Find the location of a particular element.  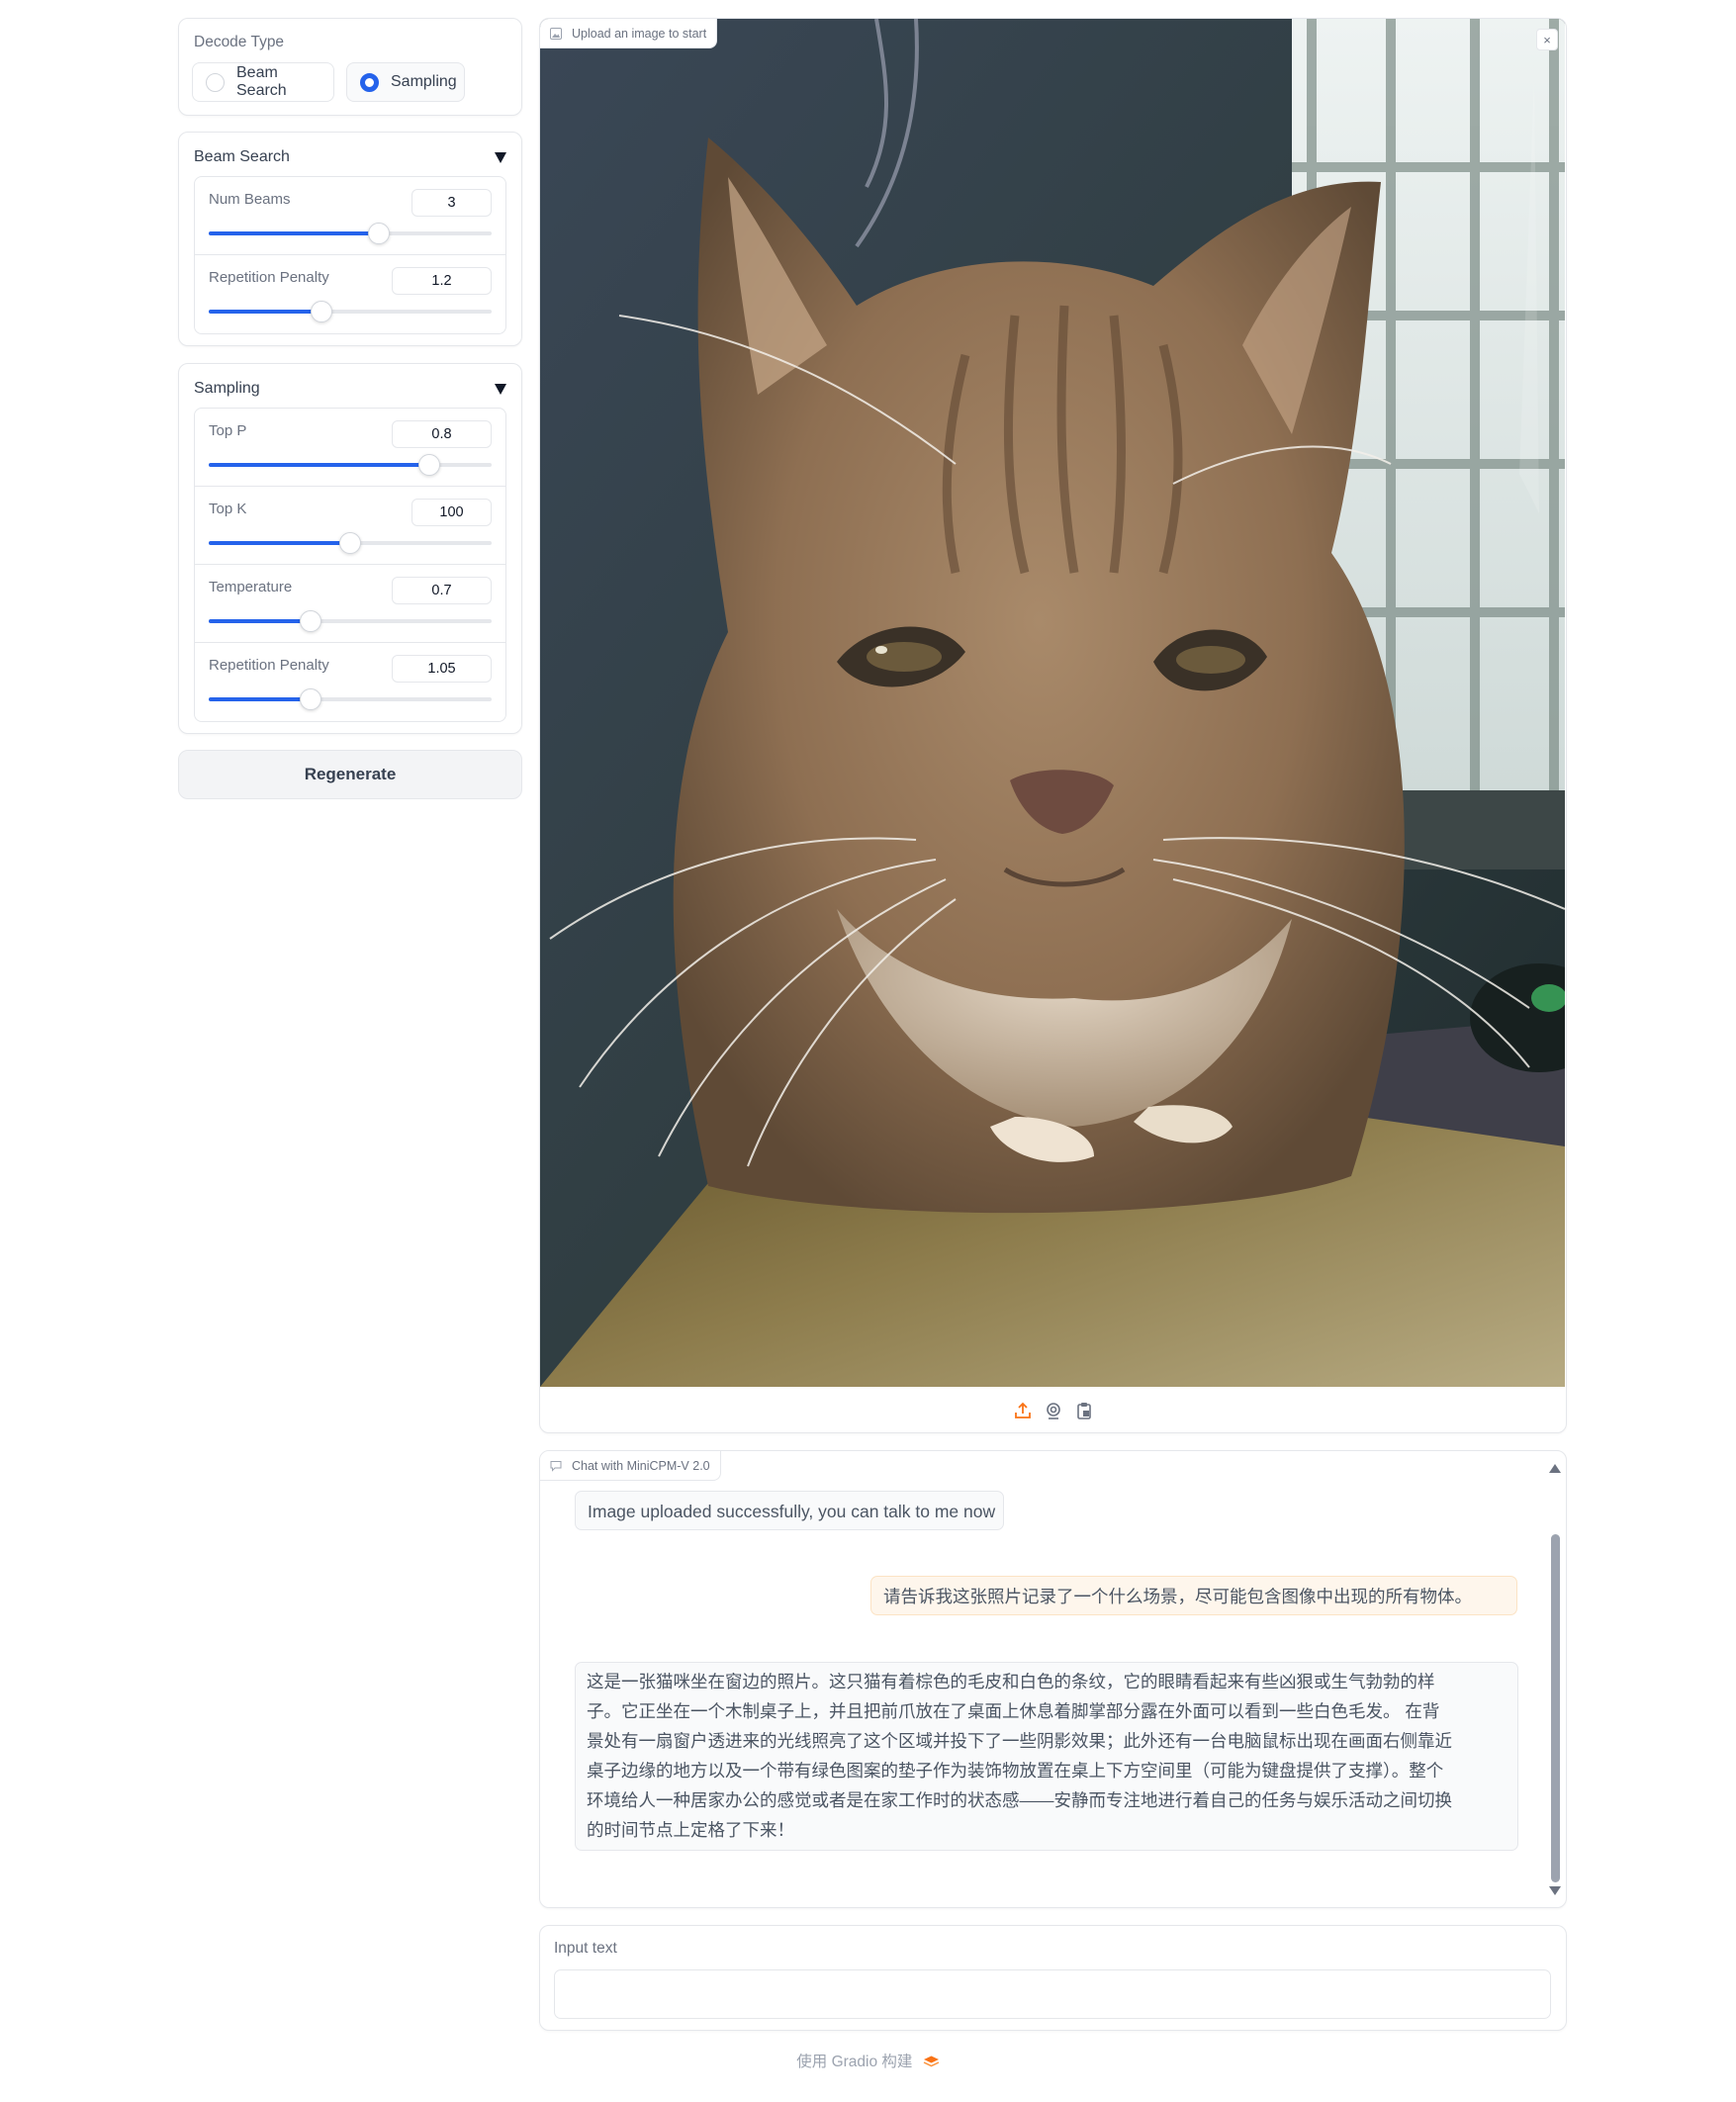

top-p-input: 0.8 is located at coordinates (442, 434).